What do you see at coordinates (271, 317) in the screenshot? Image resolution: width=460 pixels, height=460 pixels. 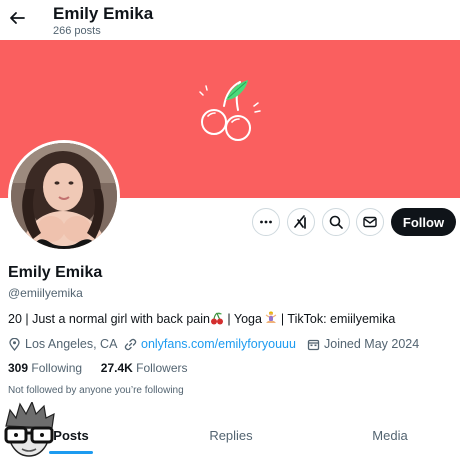 I see `yoga-emoji` at bounding box center [271, 317].